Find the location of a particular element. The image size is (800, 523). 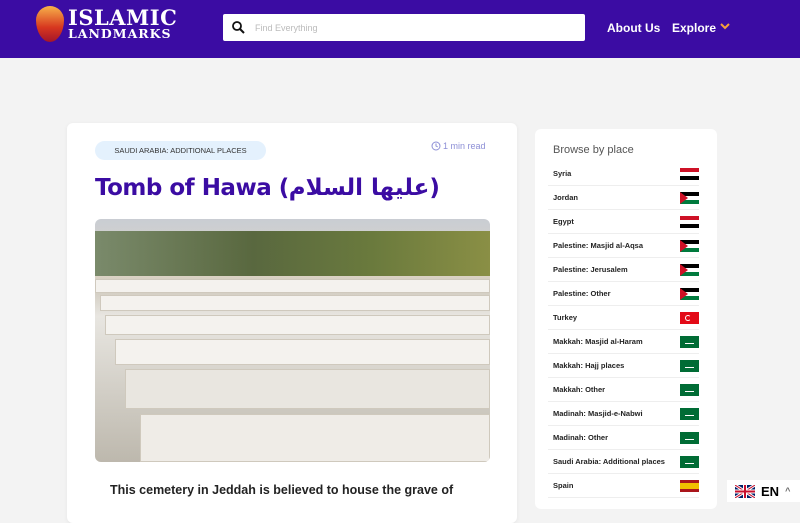

sidebar-item-label: Makkah: Hajj places is located at coordinates (589, 365).